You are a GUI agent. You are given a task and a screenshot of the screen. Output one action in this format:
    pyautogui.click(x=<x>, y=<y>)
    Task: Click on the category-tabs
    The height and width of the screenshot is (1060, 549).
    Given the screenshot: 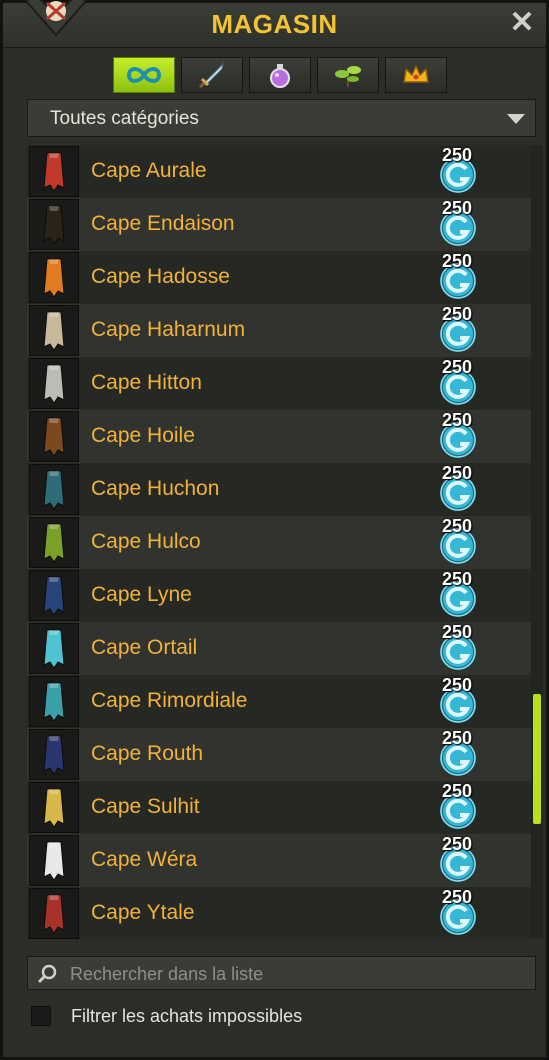 What is the action you would take?
    pyautogui.click(x=280, y=76)
    